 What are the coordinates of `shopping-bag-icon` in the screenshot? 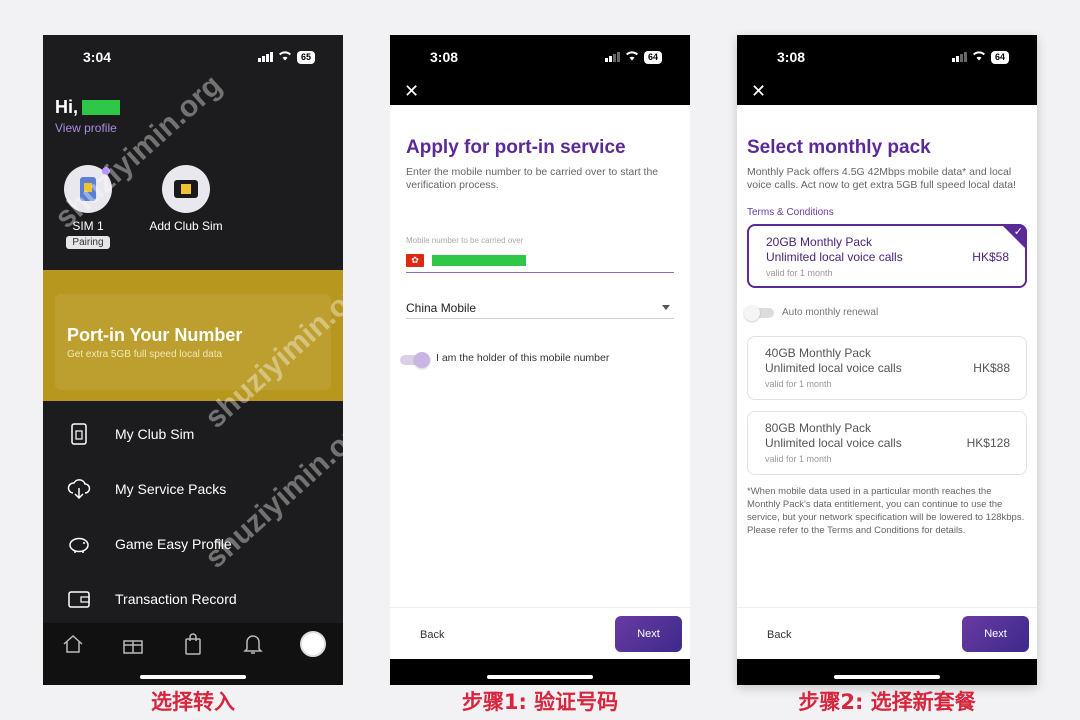 It's located at (193, 644).